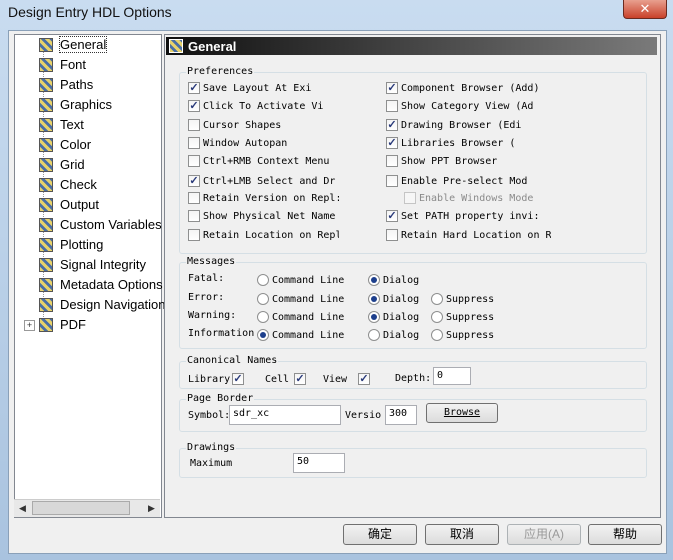 The image size is (673, 560). What do you see at coordinates (22, 508) in the screenshot?
I see `scroll-left-arrow-icon: ◀` at bounding box center [22, 508].